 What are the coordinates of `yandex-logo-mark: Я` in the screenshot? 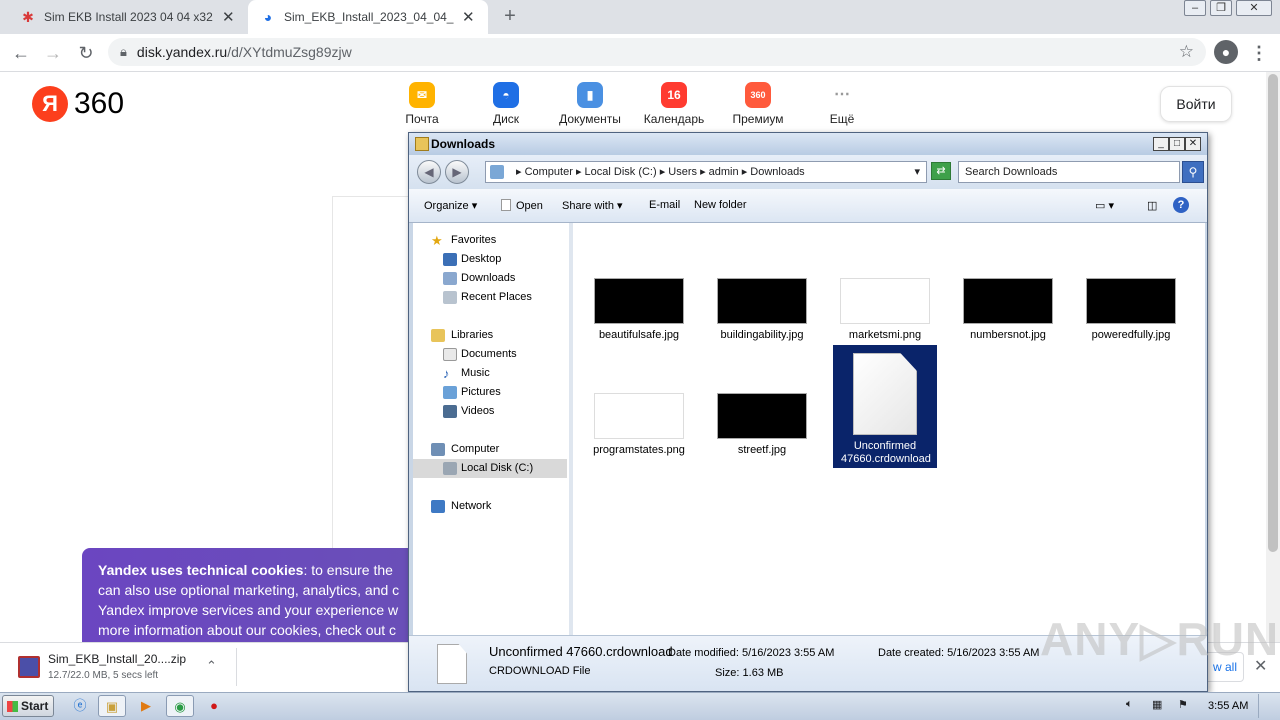 It's located at (50, 104).